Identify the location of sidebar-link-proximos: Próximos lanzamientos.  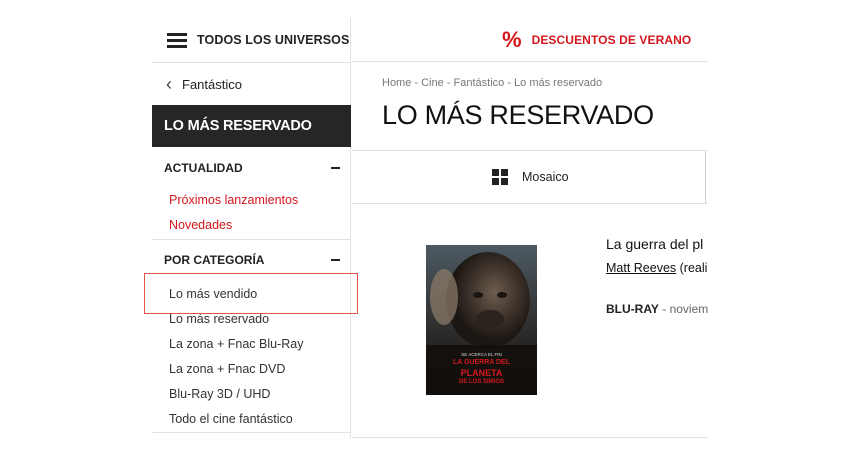
(233, 200).